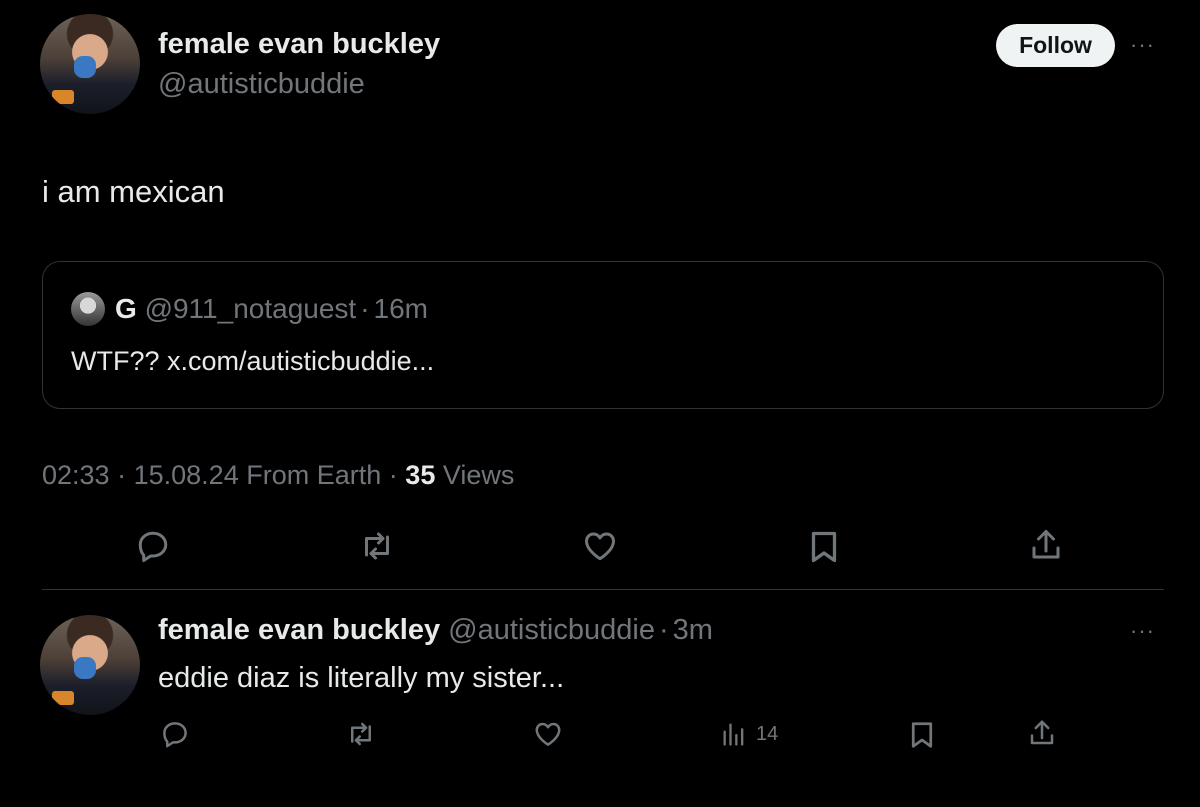 The width and height of the screenshot is (1200, 807). What do you see at coordinates (186, 475) in the screenshot?
I see `tweet-date: 15.08.24` at bounding box center [186, 475].